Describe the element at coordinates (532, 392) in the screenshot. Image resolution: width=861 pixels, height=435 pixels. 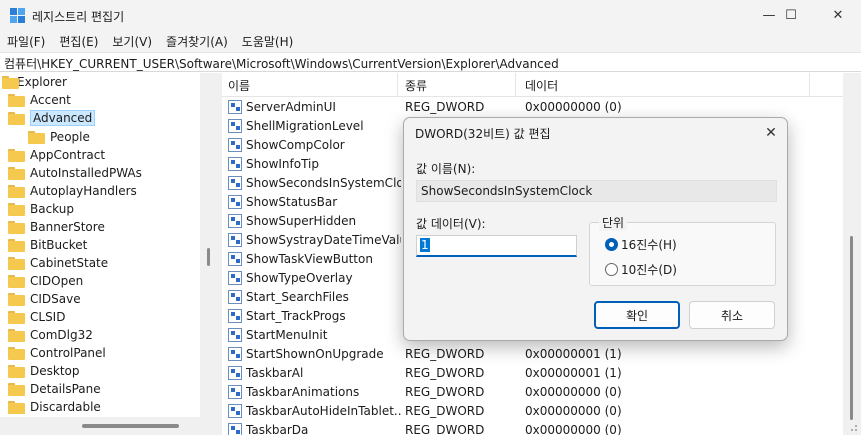
I see `table-row: TaskbarAnimations REG_DWORD 0x00000000 (0)` at that location.